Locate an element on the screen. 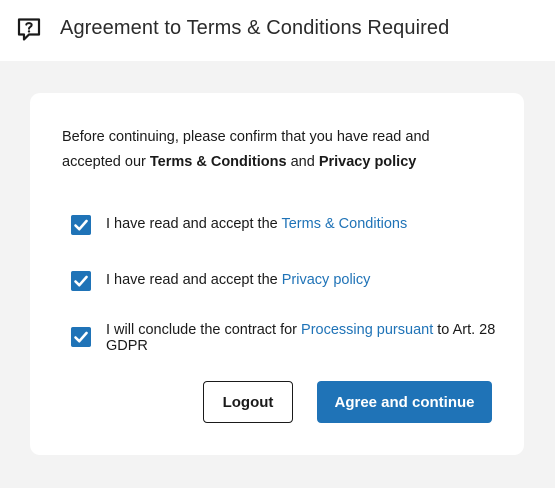  checkbox-label-processing-text: I will conclude the contract for is located at coordinates (204, 330).